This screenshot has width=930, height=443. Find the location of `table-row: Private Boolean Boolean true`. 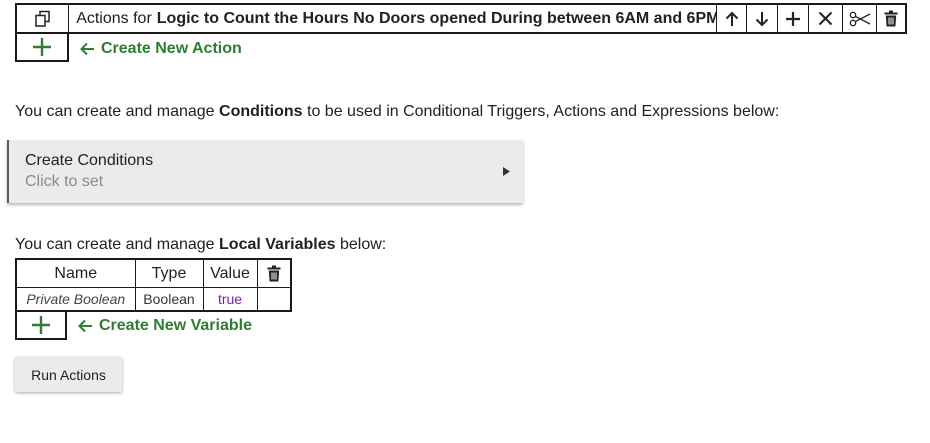

table-row: Private Boolean Boolean true is located at coordinates (153, 299).